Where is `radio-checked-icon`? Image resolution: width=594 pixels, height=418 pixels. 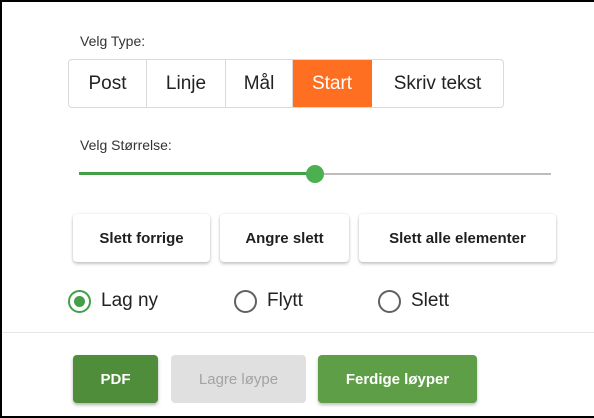
radio-checked-icon is located at coordinates (79, 301).